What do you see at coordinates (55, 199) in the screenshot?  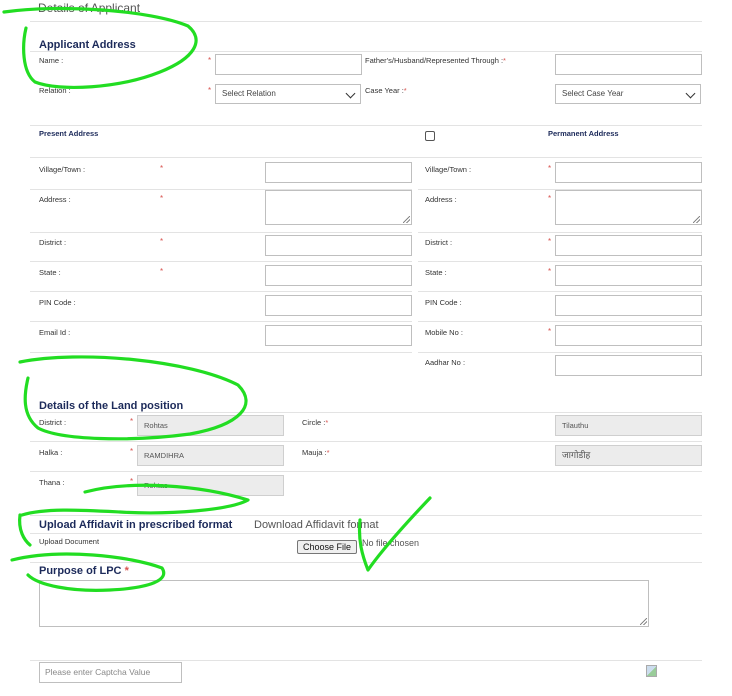 I see `present-address-field-label: Address :` at bounding box center [55, 199].